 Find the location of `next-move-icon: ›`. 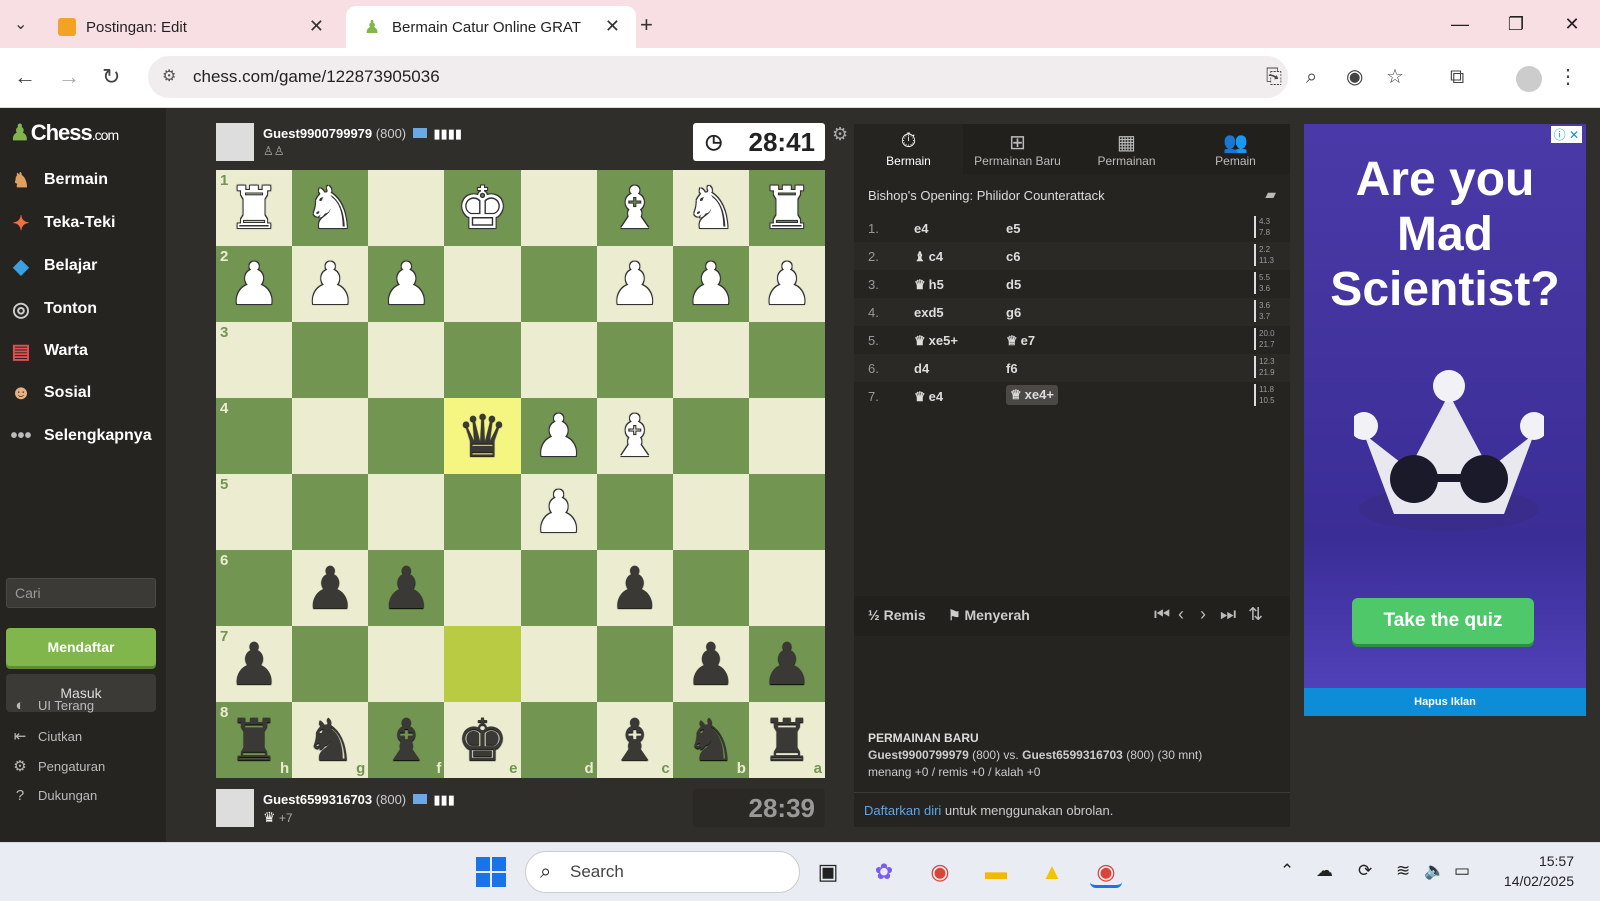

next-move-icon: › is located at coordinates (1203, 614).